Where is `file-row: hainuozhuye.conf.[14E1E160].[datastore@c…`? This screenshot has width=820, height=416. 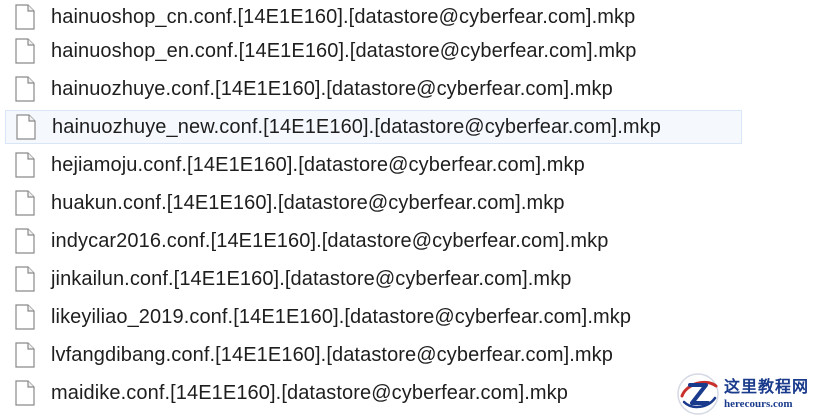 file-row: hainuozhuye.conf.[14E1E160].[datastore@c… is located at coordinates (412, 89).